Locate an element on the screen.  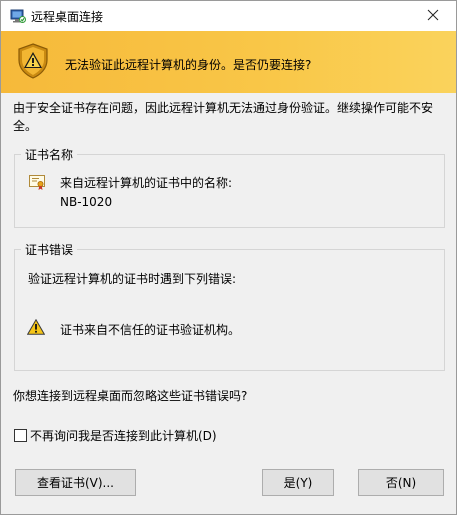
window-title: 远程桌面连接 is located at coordinates (67, 17).